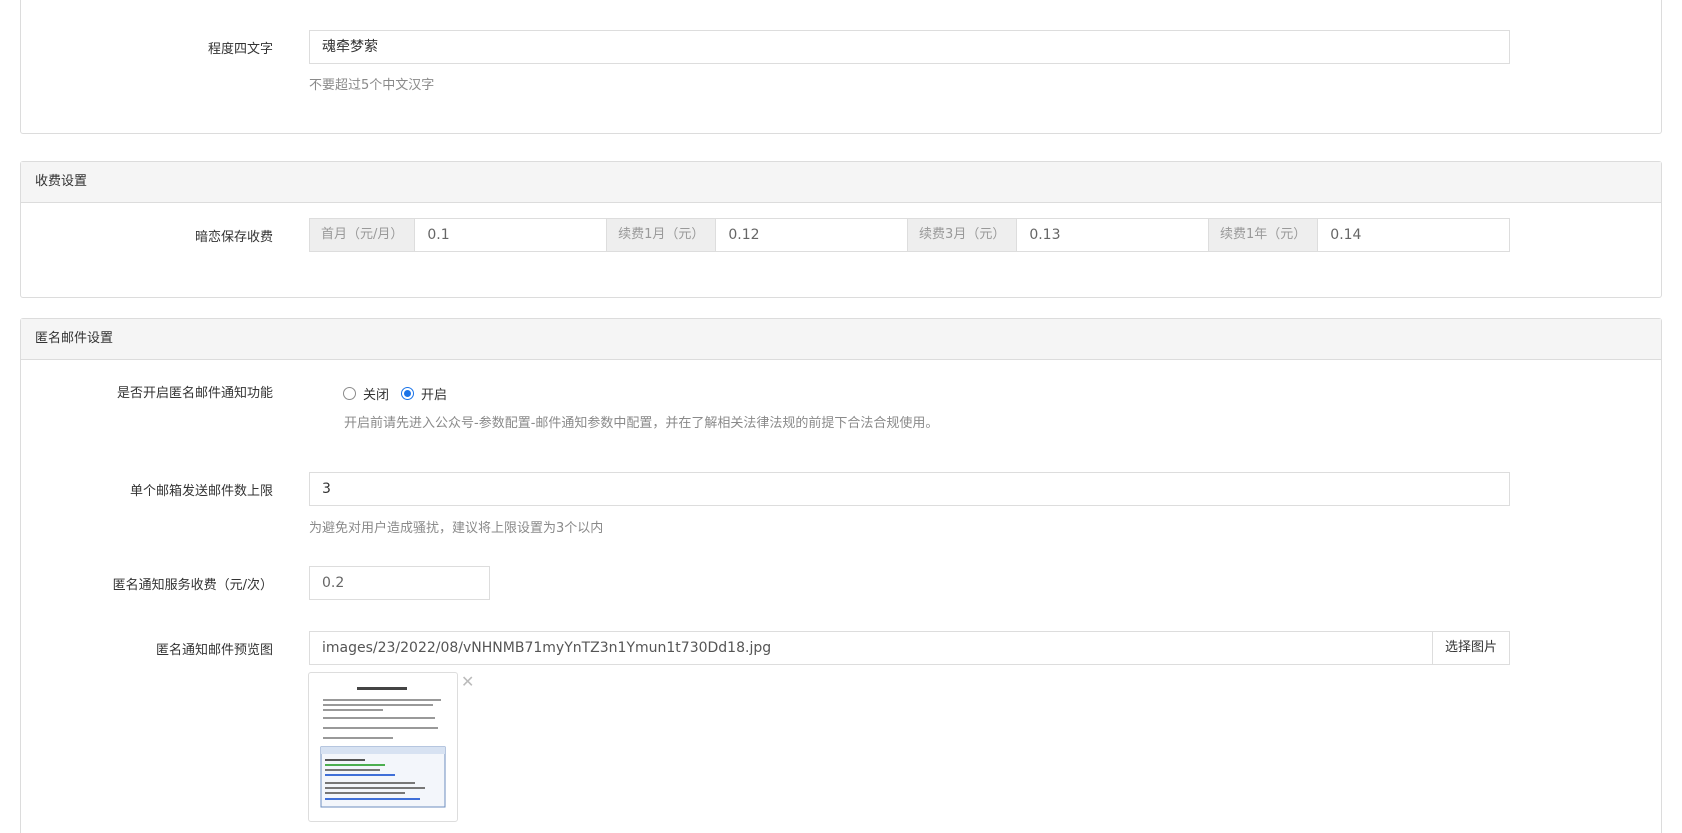  I want to click on mail-enable-label: 是否开启匿名邮件通知功能, so click(194, 393).